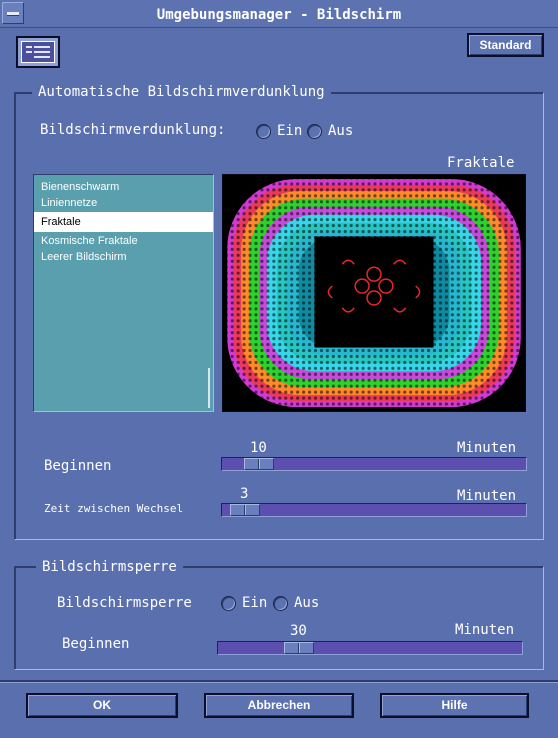 This screenshot has height=738, width=558. I want to click on interval-unit: Minuten, so click(487, 496).